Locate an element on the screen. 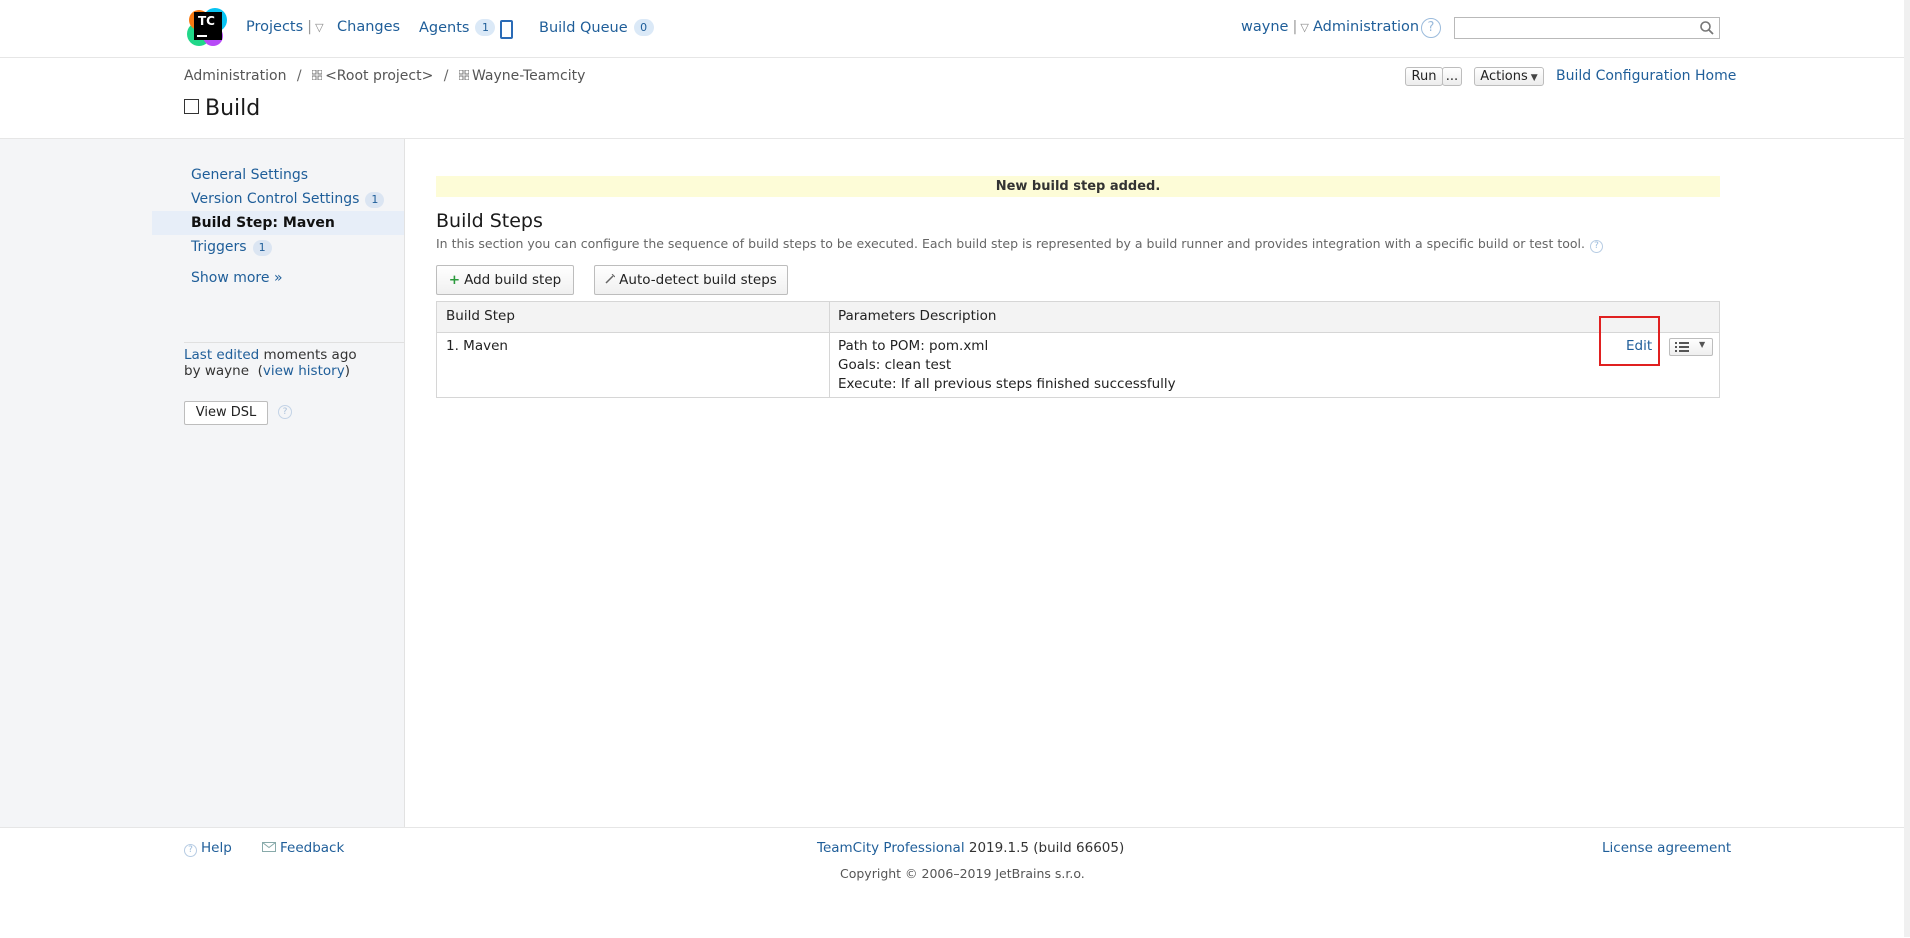 Image resolution: width=1910 pixels, height=938 pixels. teamcity-logo: TC is located at coordinates (207, 28).